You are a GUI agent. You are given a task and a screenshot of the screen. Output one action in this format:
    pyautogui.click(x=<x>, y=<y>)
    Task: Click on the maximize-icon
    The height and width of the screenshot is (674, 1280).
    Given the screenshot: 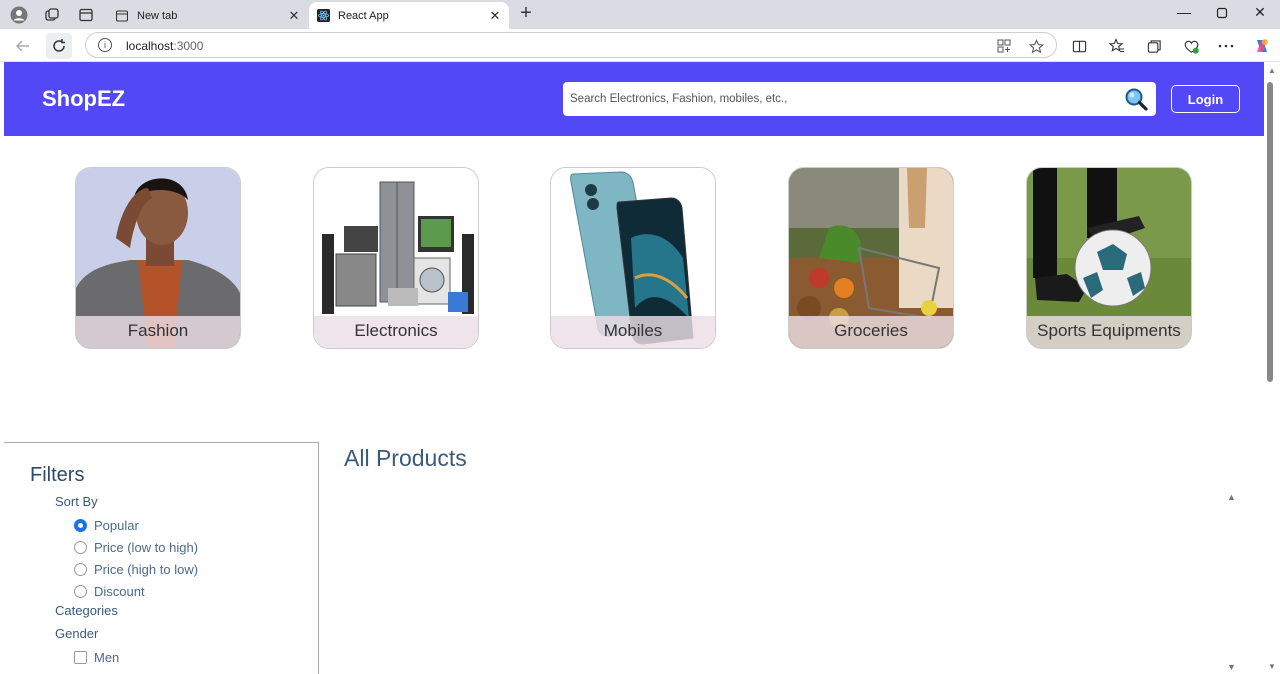 What is the action you would take?
    pyautogui.click(x=1222, y=14)
    